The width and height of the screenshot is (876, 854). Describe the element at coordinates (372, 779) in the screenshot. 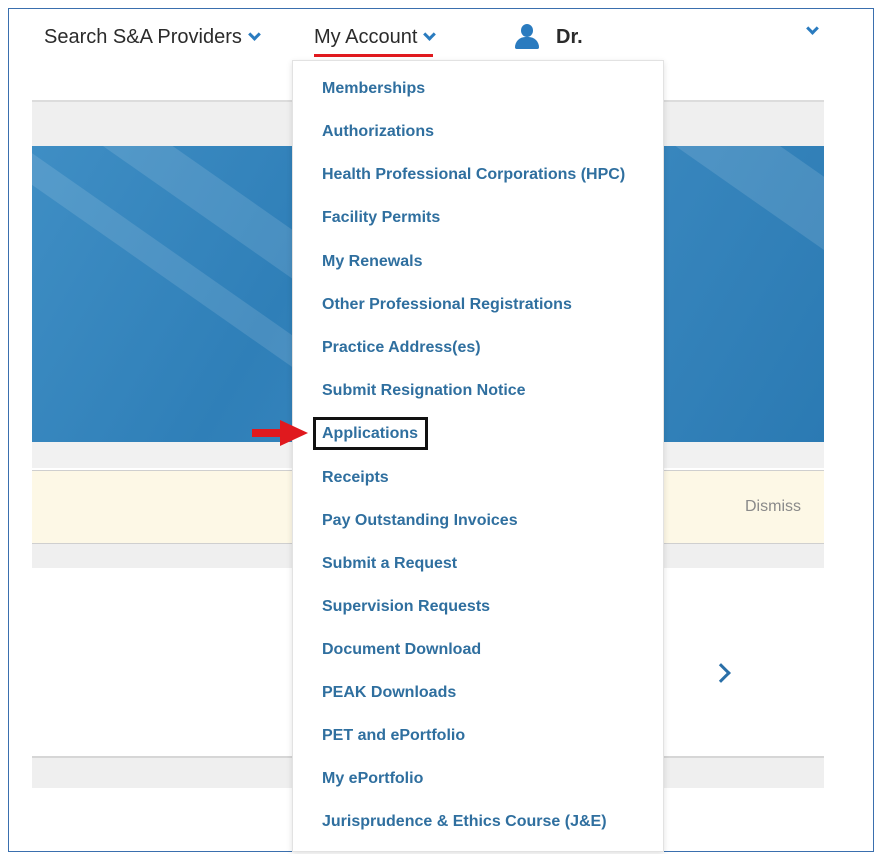

I see `menu-item-my-eportfolio: My ePortfolio` at that location.